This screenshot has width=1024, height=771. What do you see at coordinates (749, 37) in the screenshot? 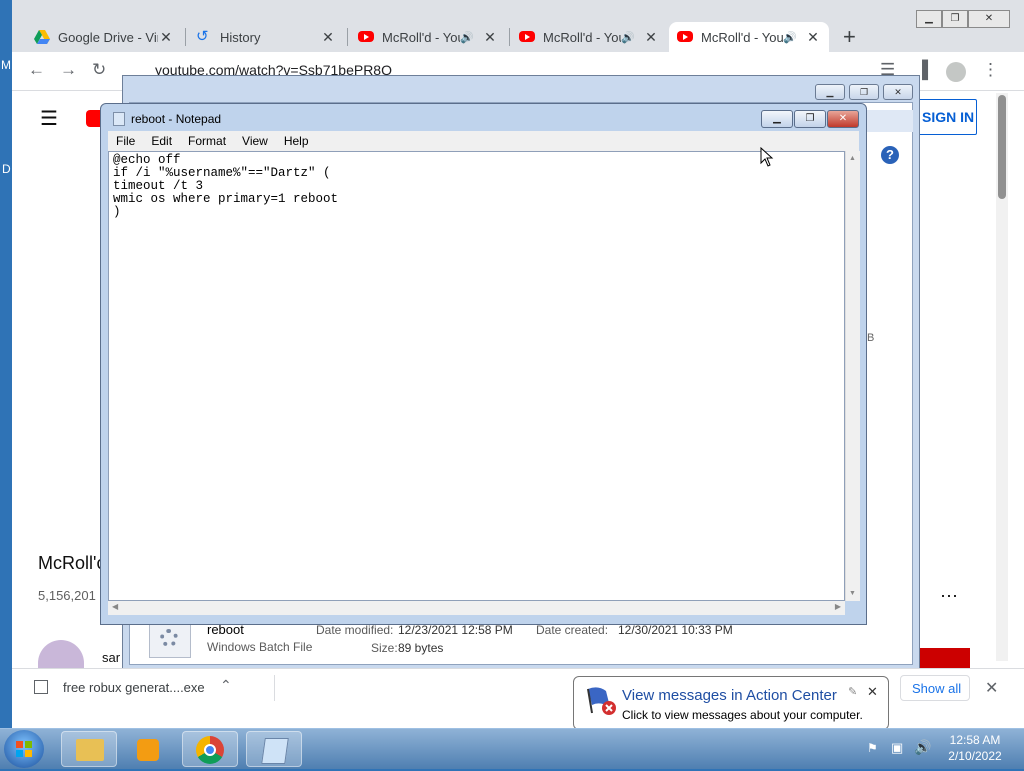
I see `tab-youtube-3-active: McRoll'd - You 🔊 ✕` at bounding box center [749, 37].